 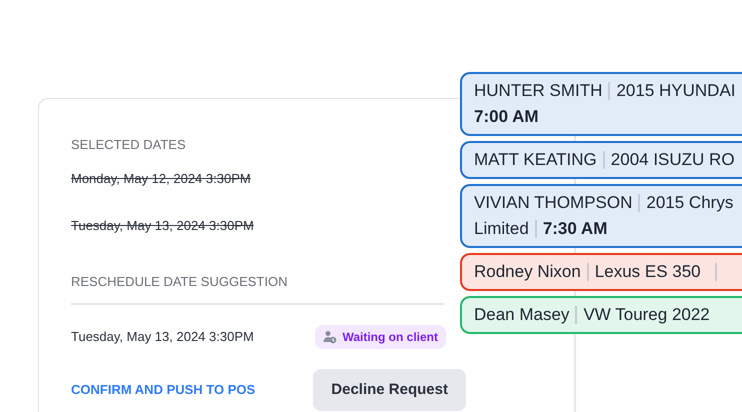 I want to click on appointment-card: HUNTER SMITH 2015 HYUNDAI 7:00 AM, so click(x=601, y=104).